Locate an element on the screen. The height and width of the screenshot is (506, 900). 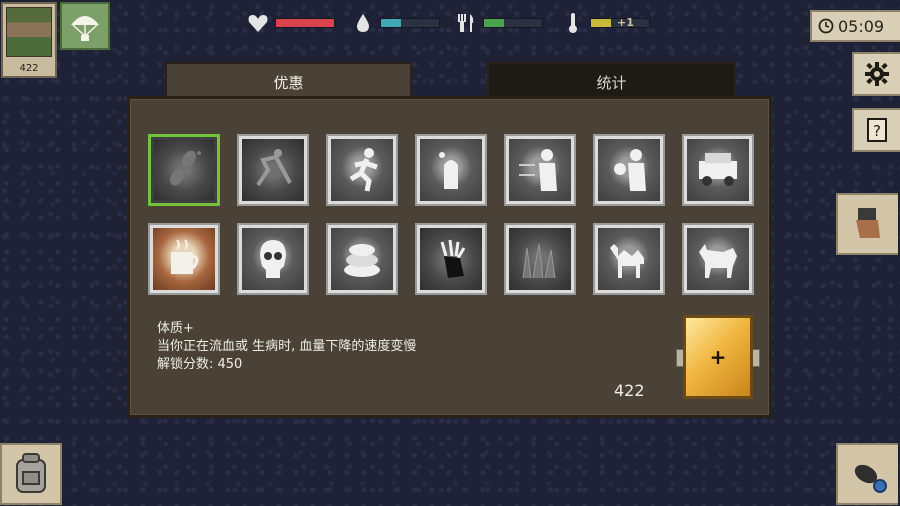
backpack-icon is located at coordinates (31, 473).